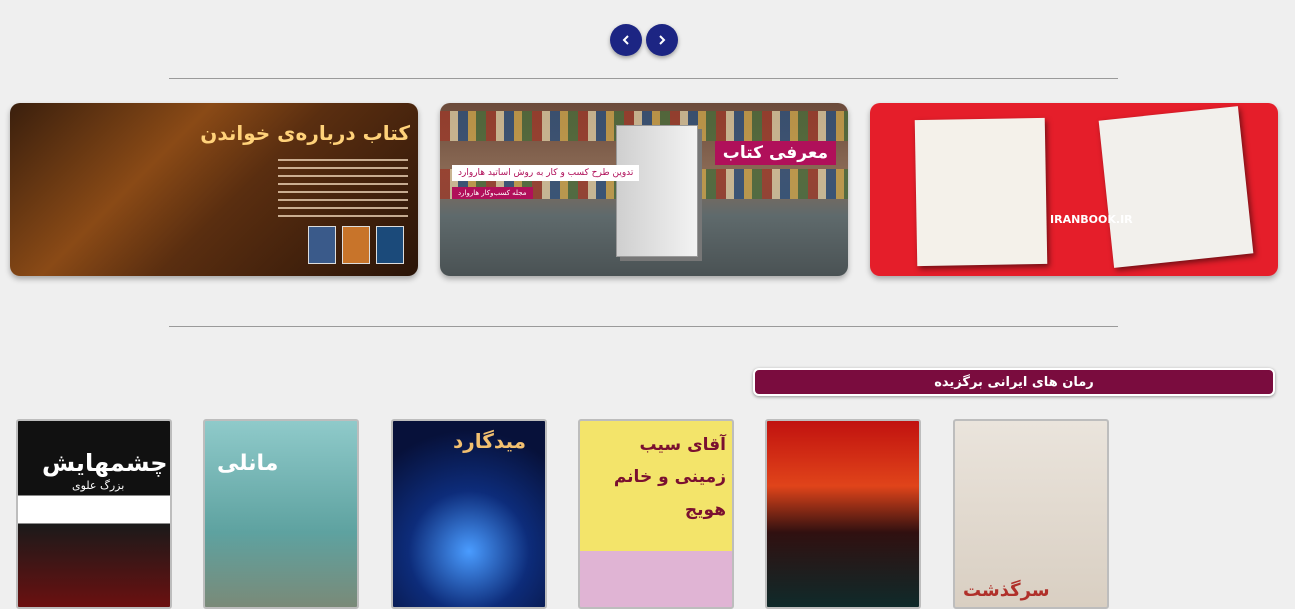 The image size is (1295, 609). Describe the element at coordinates (281, 514) in the screenshot. I see `book-card: مانلی` at that location.